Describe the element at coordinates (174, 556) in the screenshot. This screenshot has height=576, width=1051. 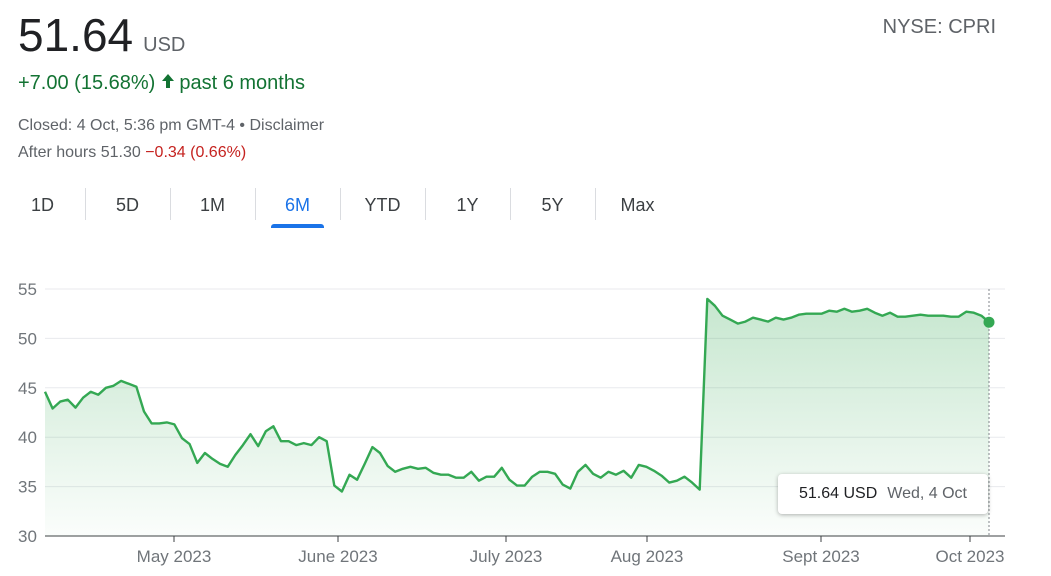
I see `x-tick-label: May 2023` at that location.